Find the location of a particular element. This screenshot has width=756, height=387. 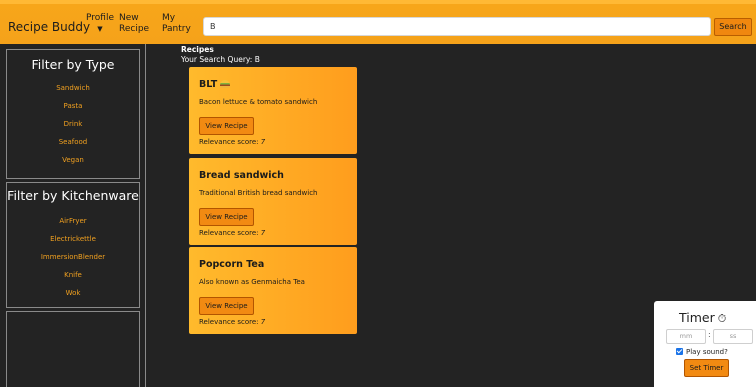

burger-icon is located at coordinates (225, 84).